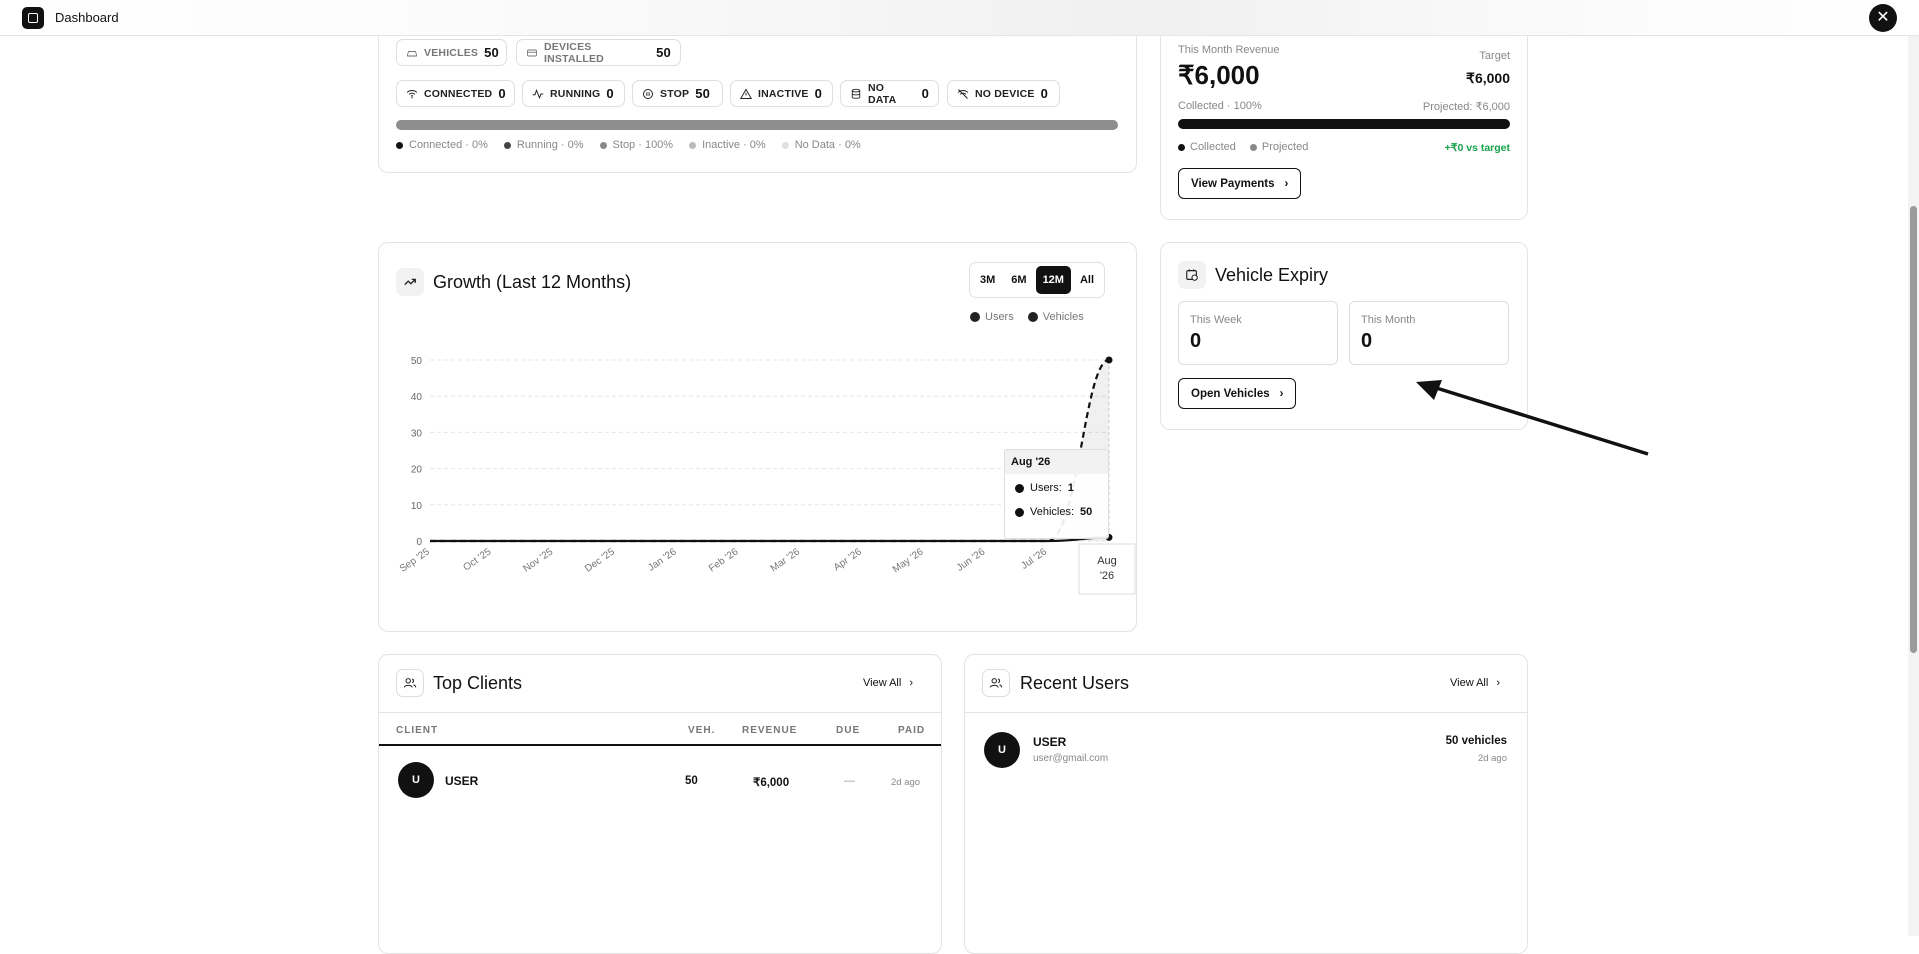 This screenshot has height=954, width=1919. Describe the element at coordinates (908, 560) in the screenshot. I see `x-tick-label: May '26` at that location.